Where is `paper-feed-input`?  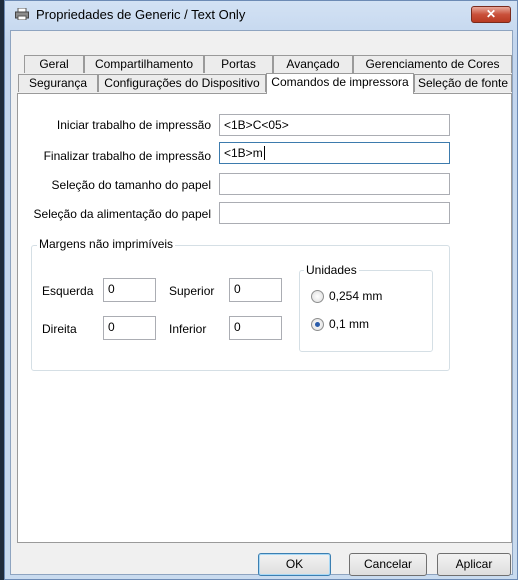
paper-feed-input is located at coordinates (334, 213).